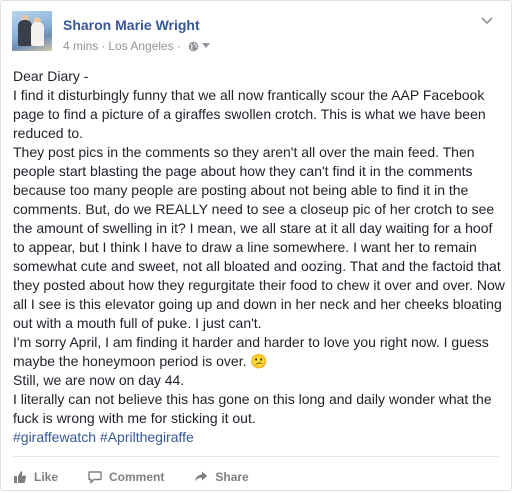  What do you see at coordinates (131, 25) in the screenshot?
I see `author-name: Sharon Marie Wright` at bounding box center [131, 25].